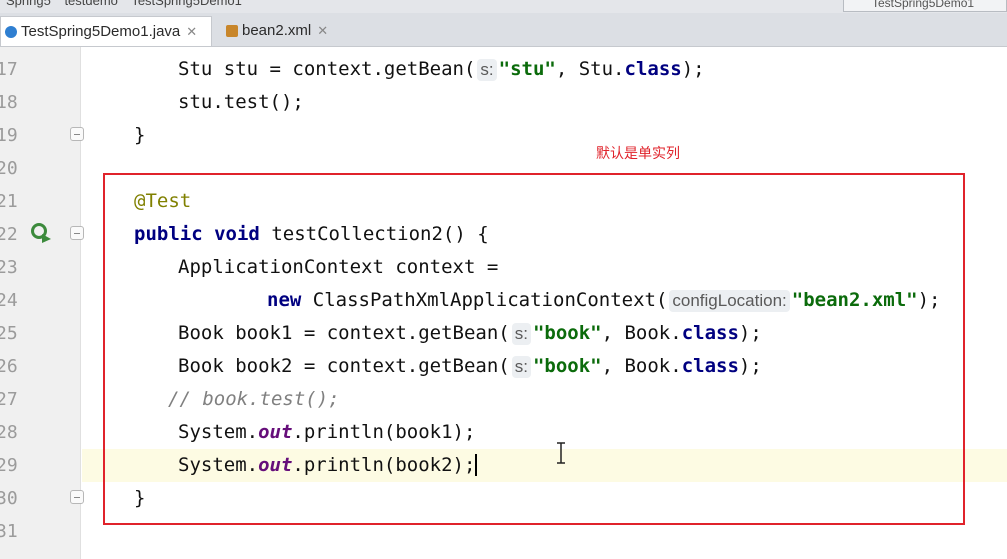 The image size is (1007, 559). Describe the element at coordinates (638, 154) in the screenshot. I see `annotation-note: 默认是单实列` at that location.